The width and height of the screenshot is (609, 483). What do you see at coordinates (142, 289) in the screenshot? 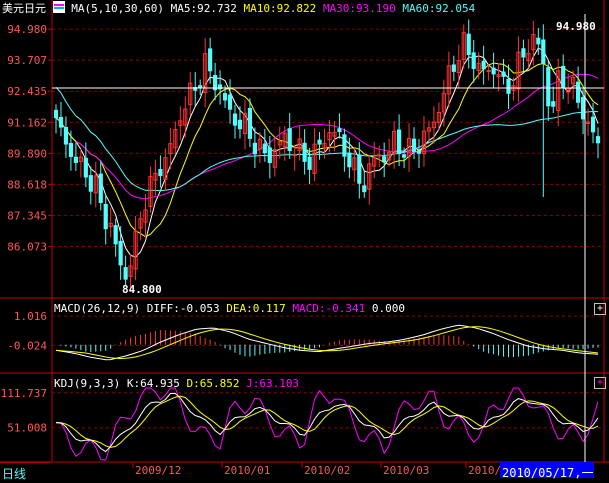
I see `low-price-label: 84.800` at bounding box center [142, 289].